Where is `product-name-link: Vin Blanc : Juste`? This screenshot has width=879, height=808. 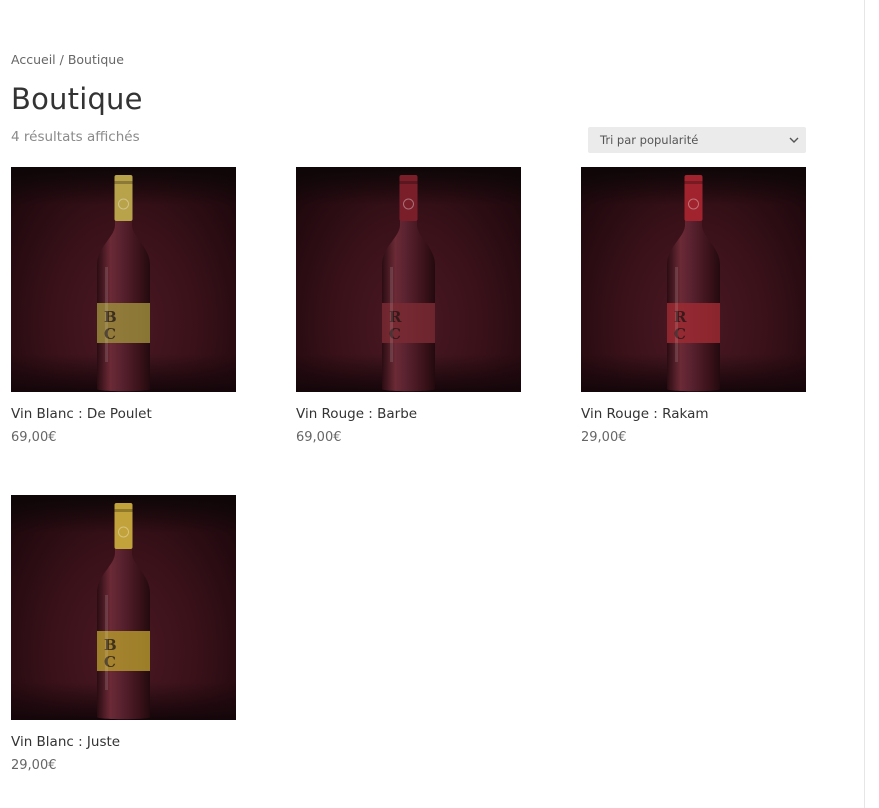
product-name-link: Vin Blanc : Juste is located at coordinates (123, 742).